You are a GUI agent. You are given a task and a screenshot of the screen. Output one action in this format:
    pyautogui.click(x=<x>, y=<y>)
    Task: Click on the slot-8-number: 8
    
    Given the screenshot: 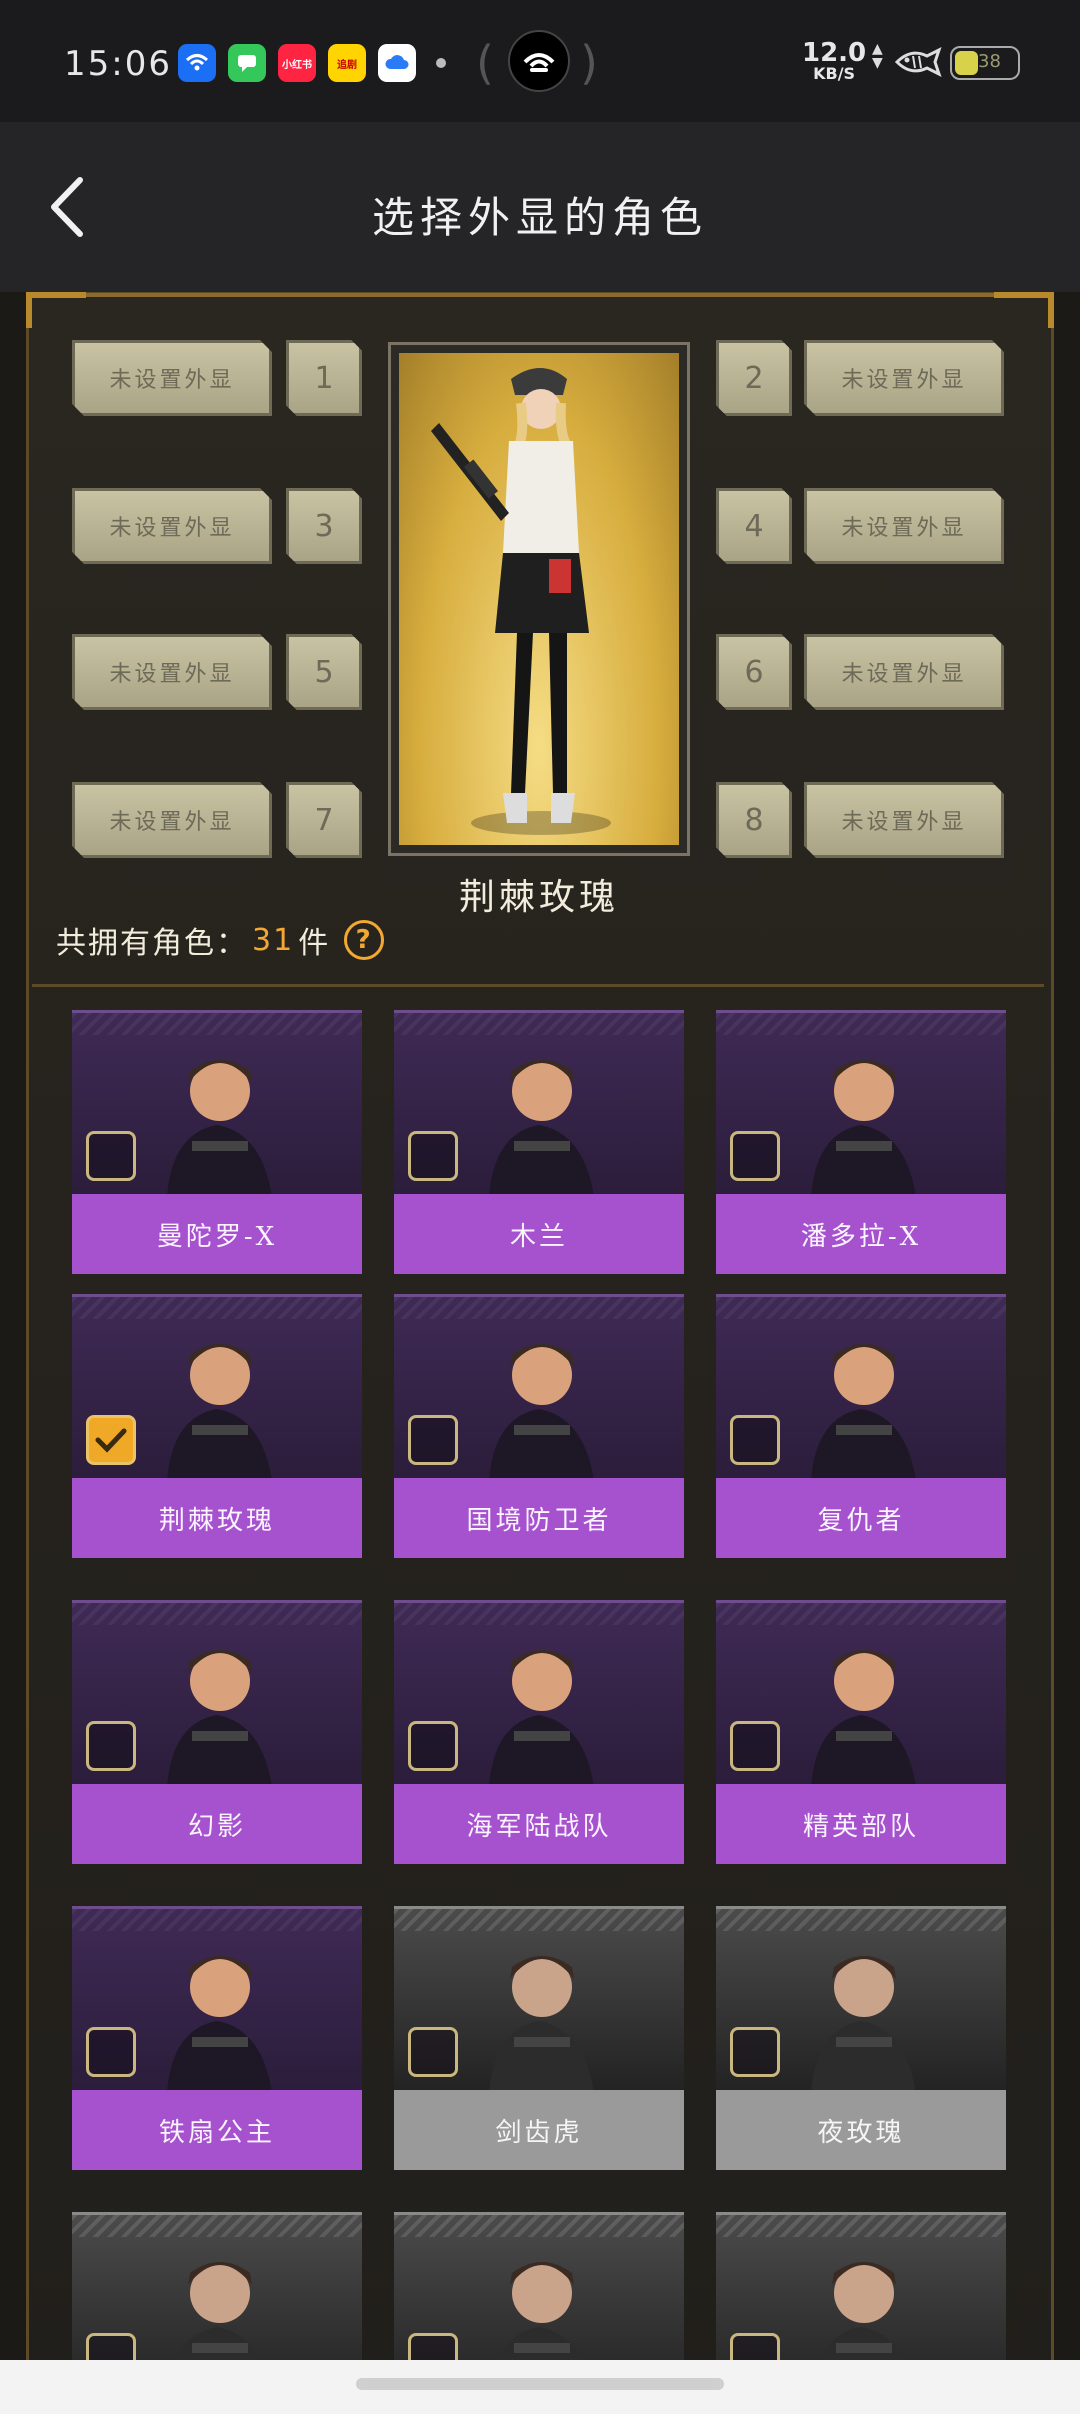 What is the action you would take?
    pyautogui.click(x=754, y=820)
    